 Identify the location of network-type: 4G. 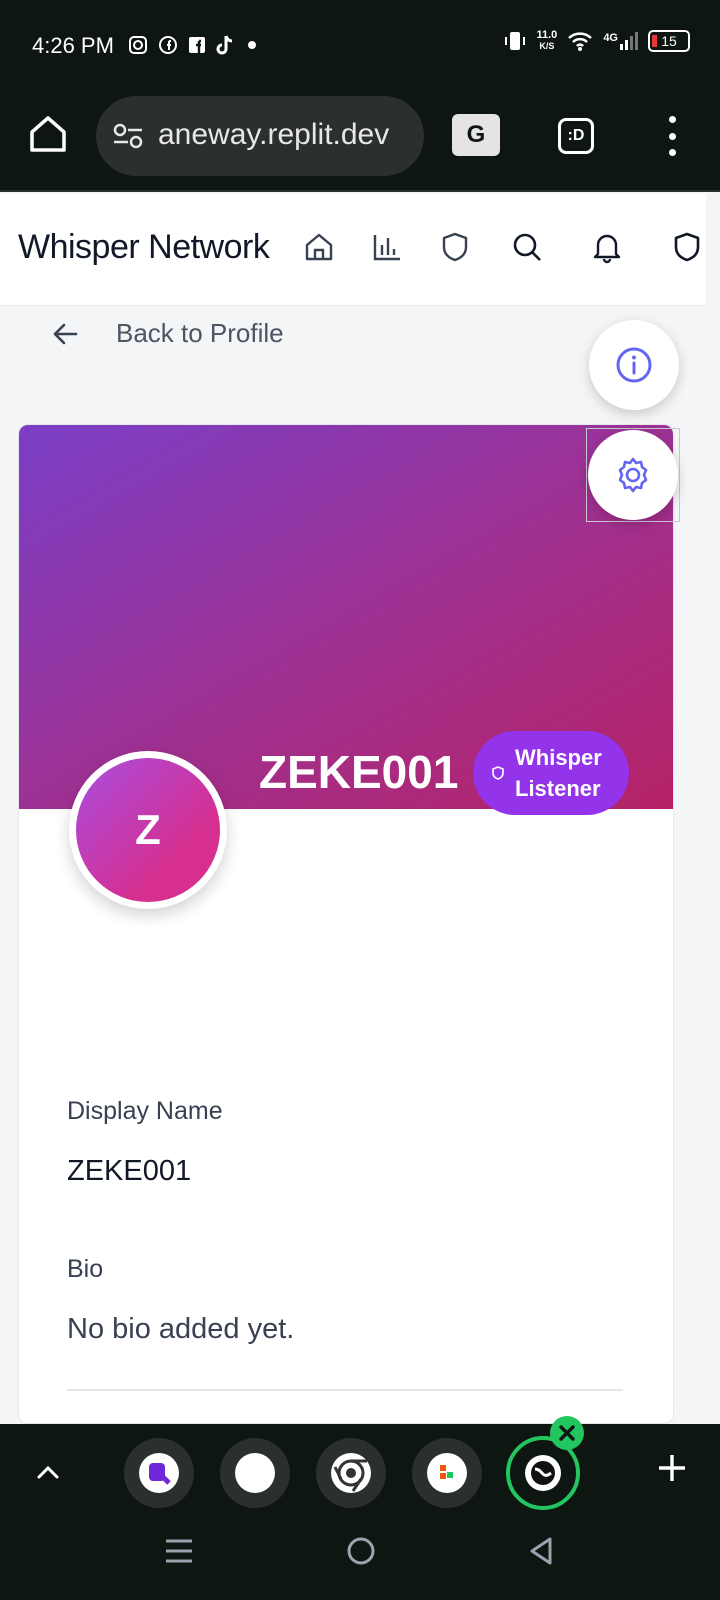
(610, 38).